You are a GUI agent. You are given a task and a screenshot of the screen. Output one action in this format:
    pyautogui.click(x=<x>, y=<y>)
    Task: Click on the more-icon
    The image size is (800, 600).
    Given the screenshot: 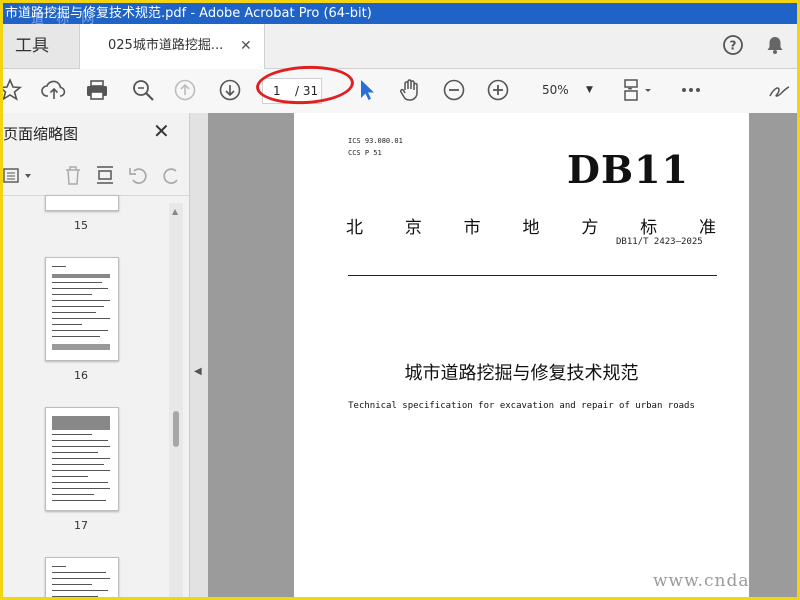 What is the action you would take?
    pyautogui.click(x=691, y=90)
    